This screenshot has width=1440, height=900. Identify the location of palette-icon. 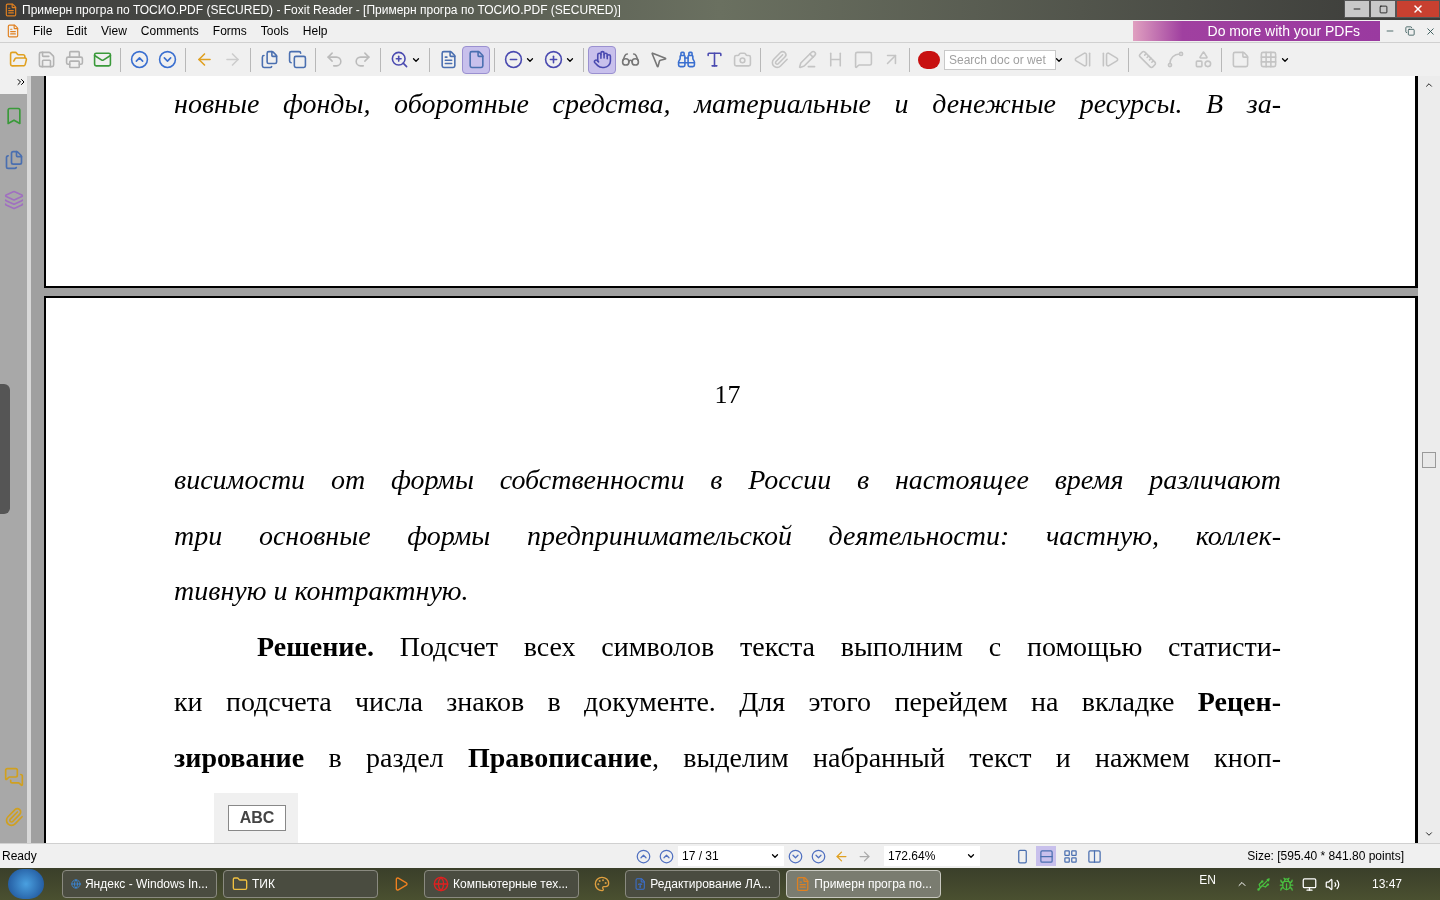
(602, 884).